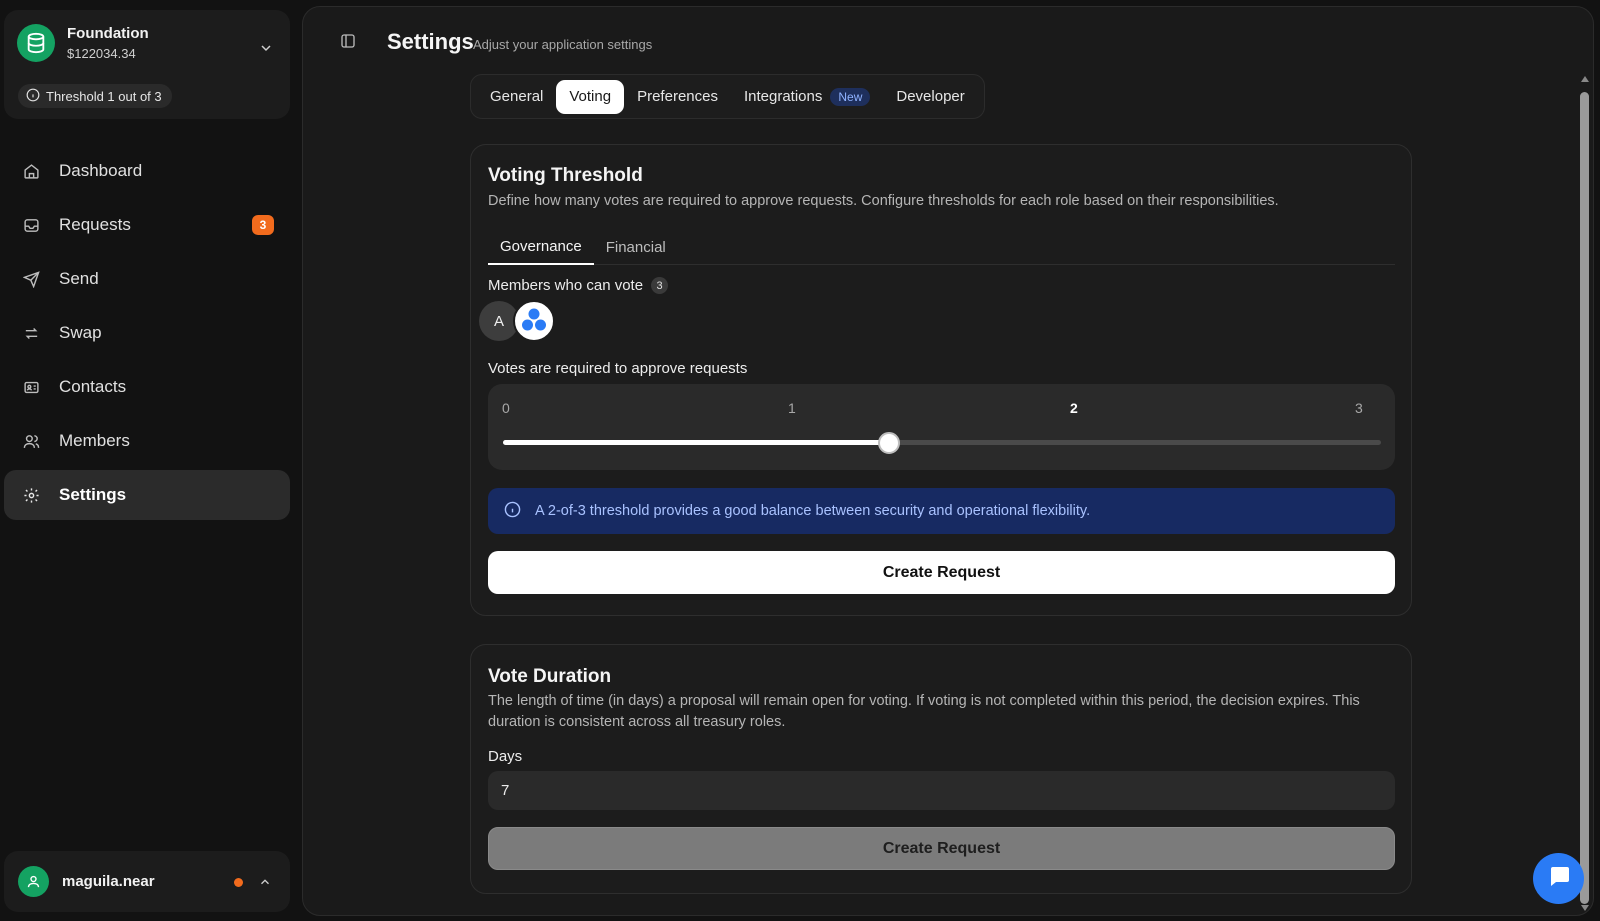 The image size is (1600, 921). What do you see at coordinates (430, 41) in the screenshot?
I see `page-title: Settings` at bounding box center [430, 41].